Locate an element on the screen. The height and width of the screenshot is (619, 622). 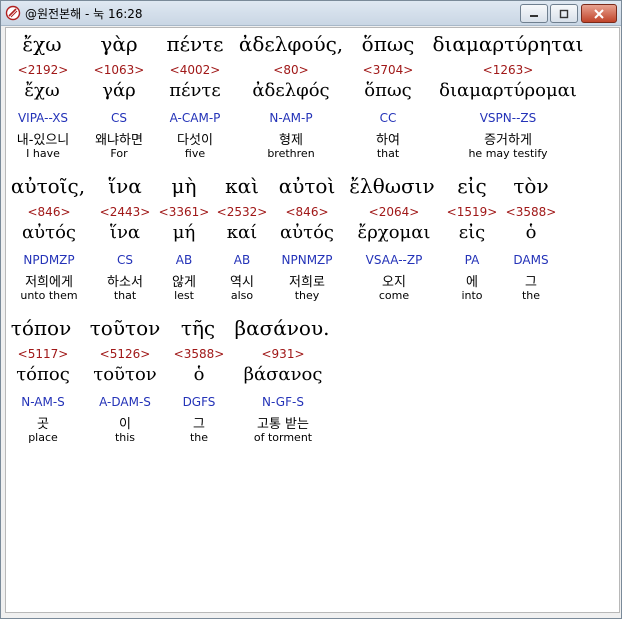
greek-word: διαμαρτύρηται is located at coordinates (508, 44).